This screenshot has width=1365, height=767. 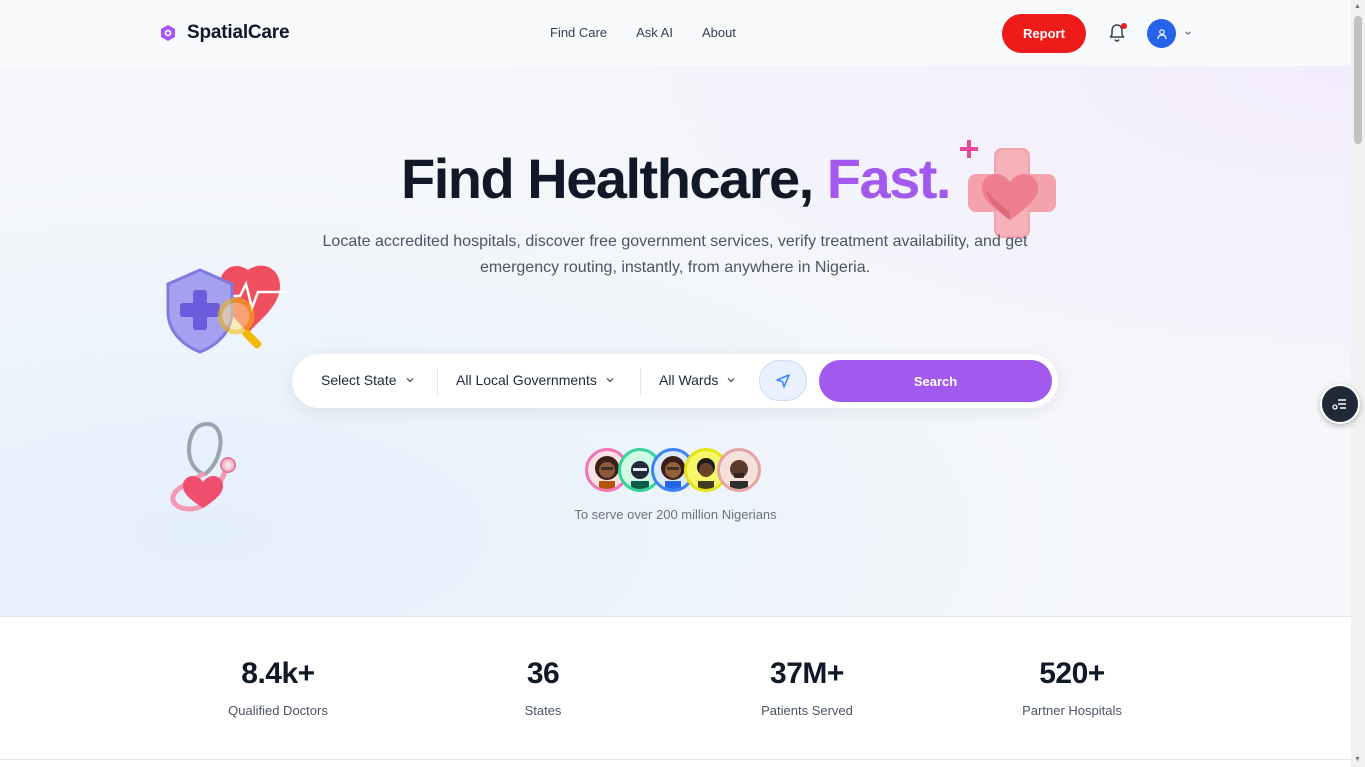 I want to click on scrollbar-thumb, so click(x=1358, y=80).